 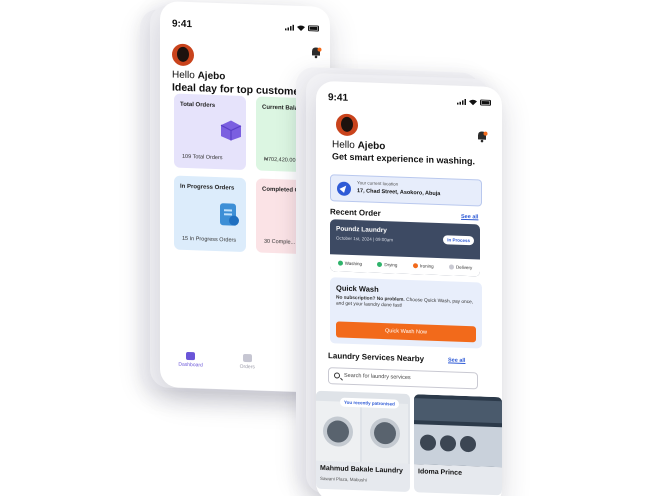 I want to click on nearby-see-all-link: See all, so click(x=456, y=360).